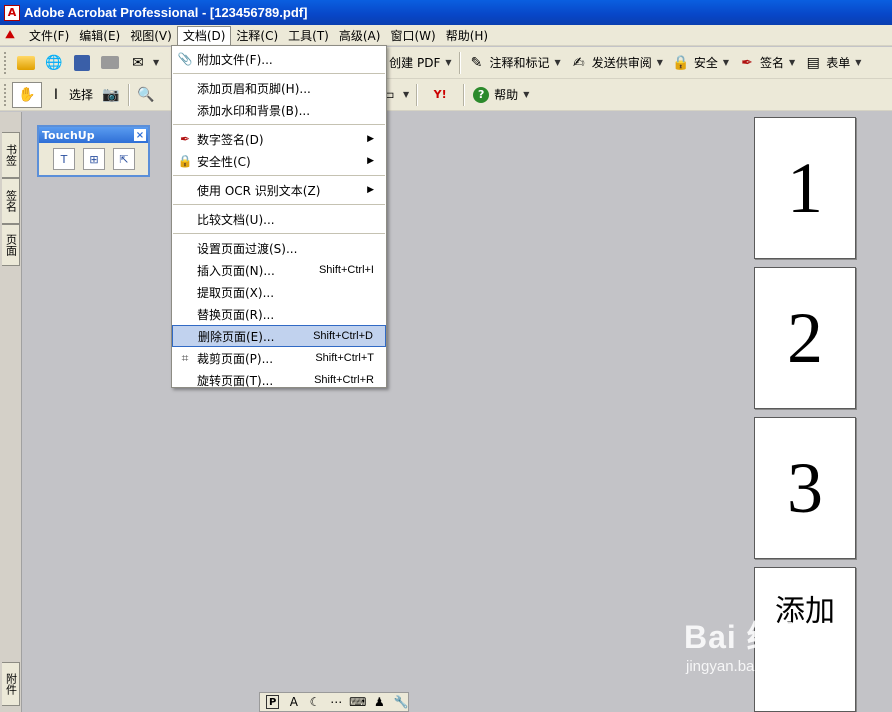 This screenshot has height=712, width=892. Describe the element at coordinates (308, 35) in the screenshot. I see `menu-tools: 工具(T)` at that location.